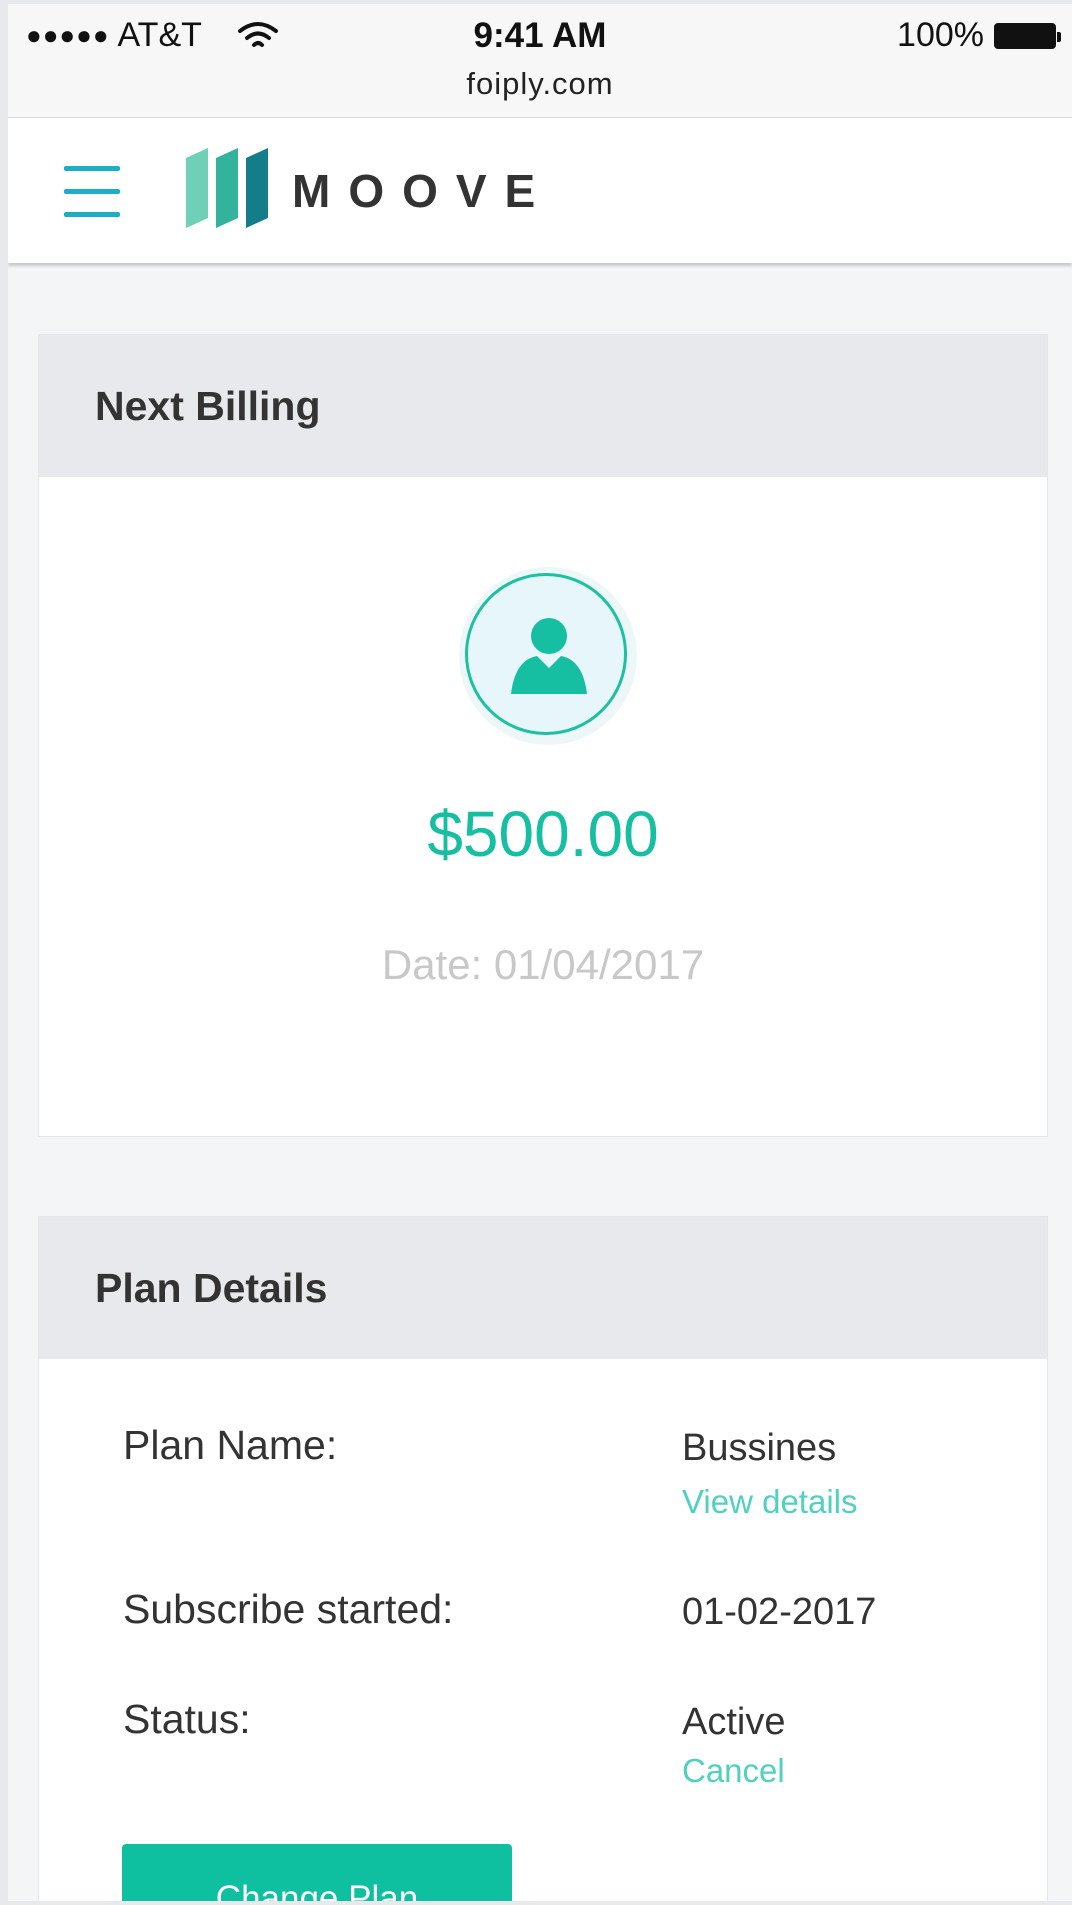 This screenshot has height=1905, width=1072. I want to click on battery-icon, so click(1027, 35).